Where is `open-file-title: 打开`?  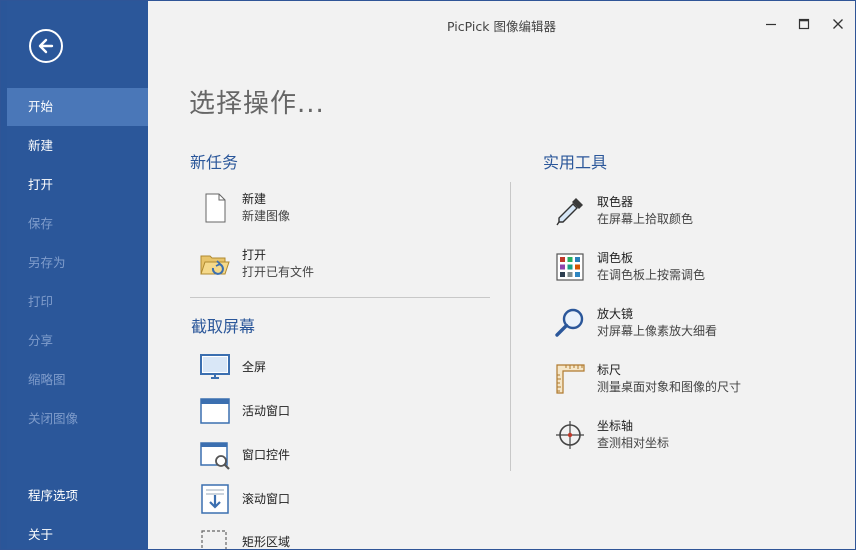 open-file-title: 打开 is located at coordinates (254, 255).